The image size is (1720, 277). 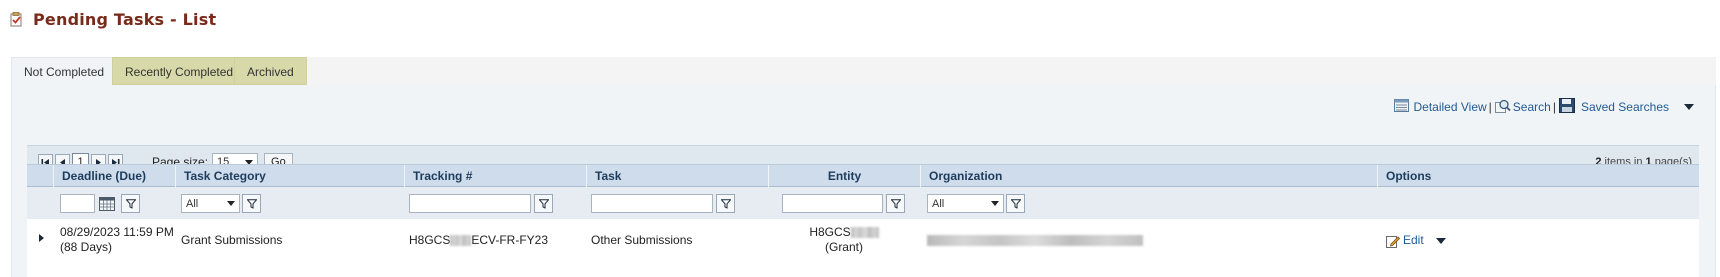 What do you see at coordinates (270, 71) in the screenshot?
I see `tab-archived: Archived` at bounding box center [270, 71].